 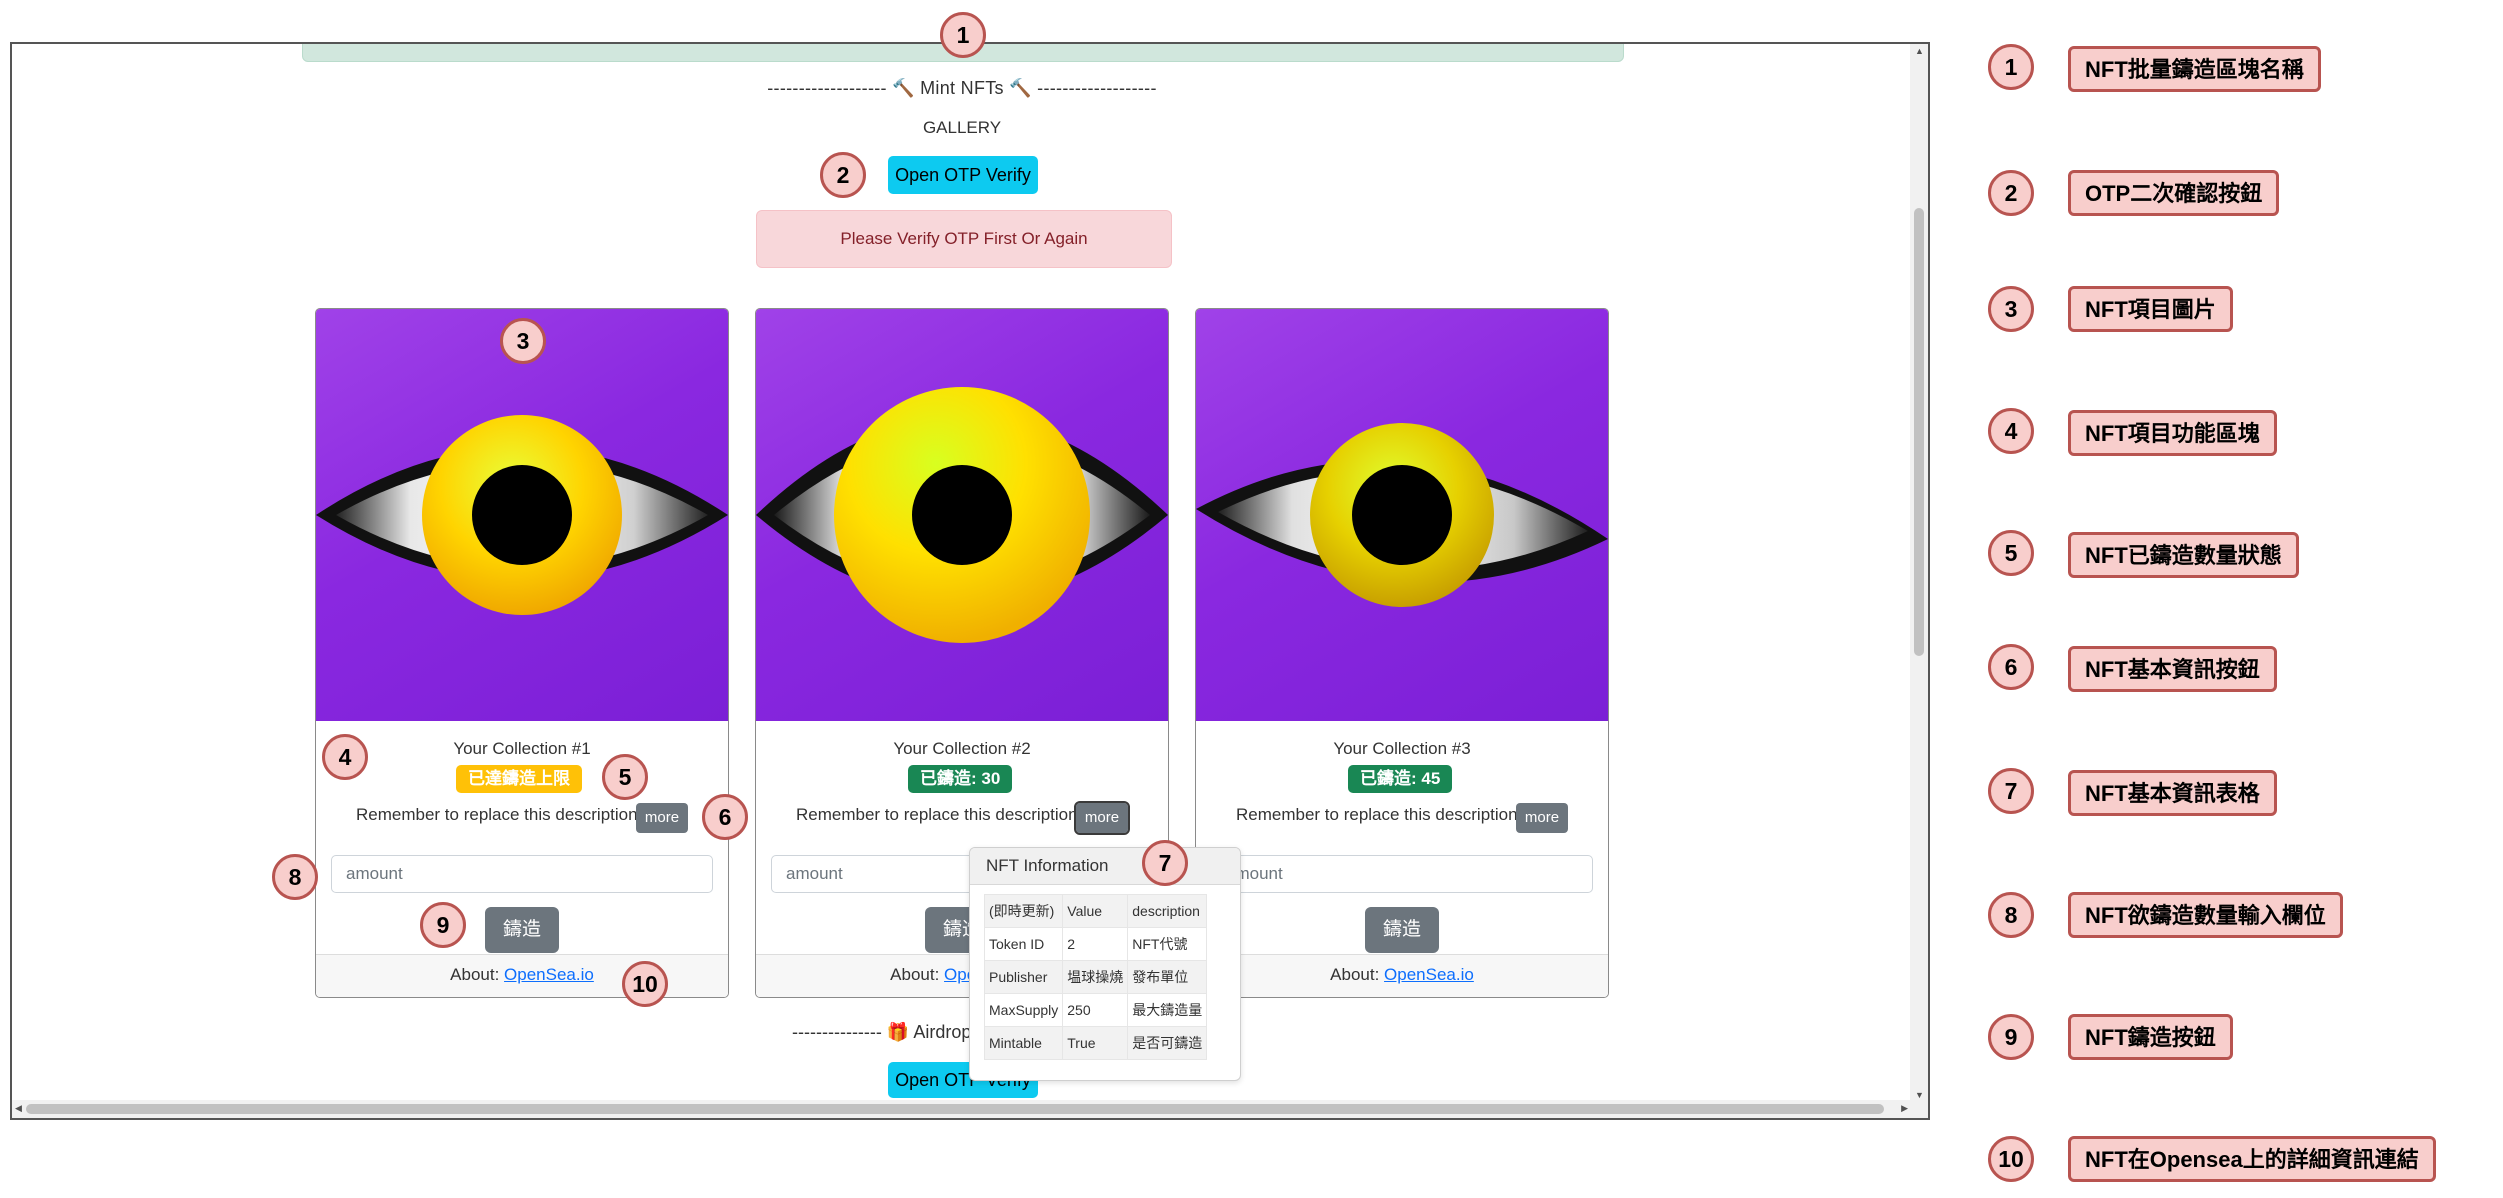 I want to click on legend-number-4: 4, so click(x=2011, y=431).